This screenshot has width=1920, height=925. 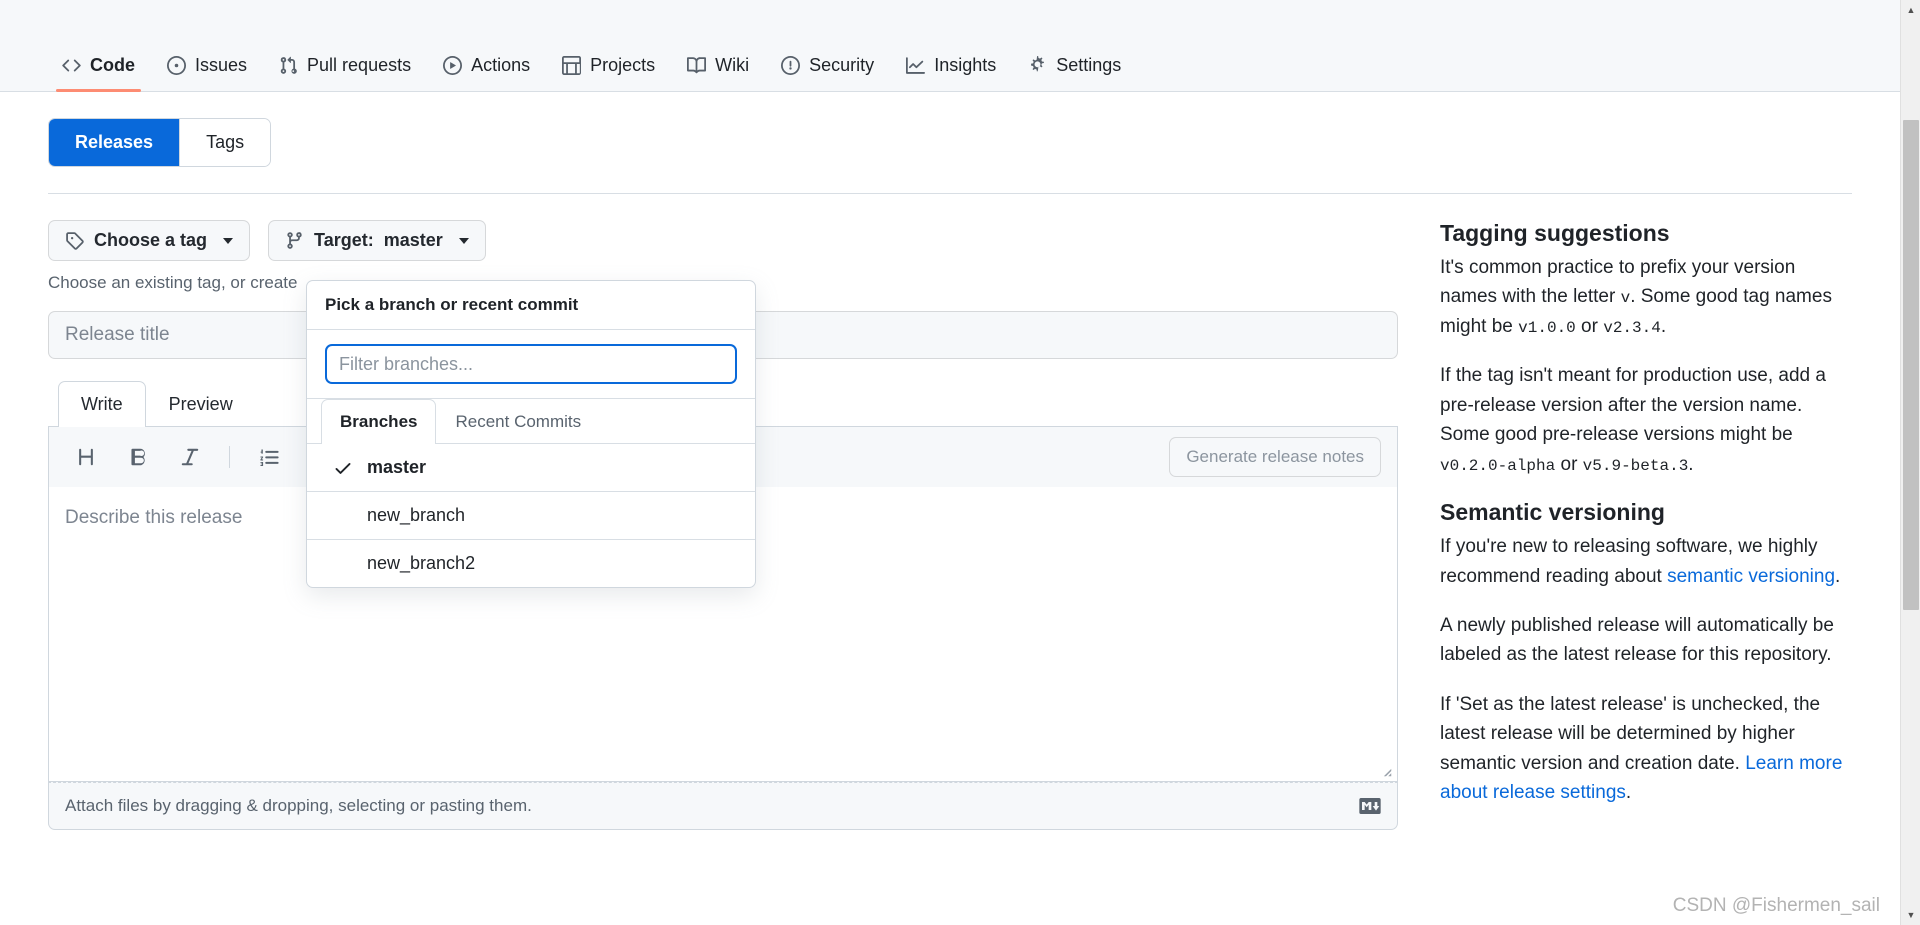 I want to click on branch-list: master new_branch new_branch2, so click(x=531, y=515).